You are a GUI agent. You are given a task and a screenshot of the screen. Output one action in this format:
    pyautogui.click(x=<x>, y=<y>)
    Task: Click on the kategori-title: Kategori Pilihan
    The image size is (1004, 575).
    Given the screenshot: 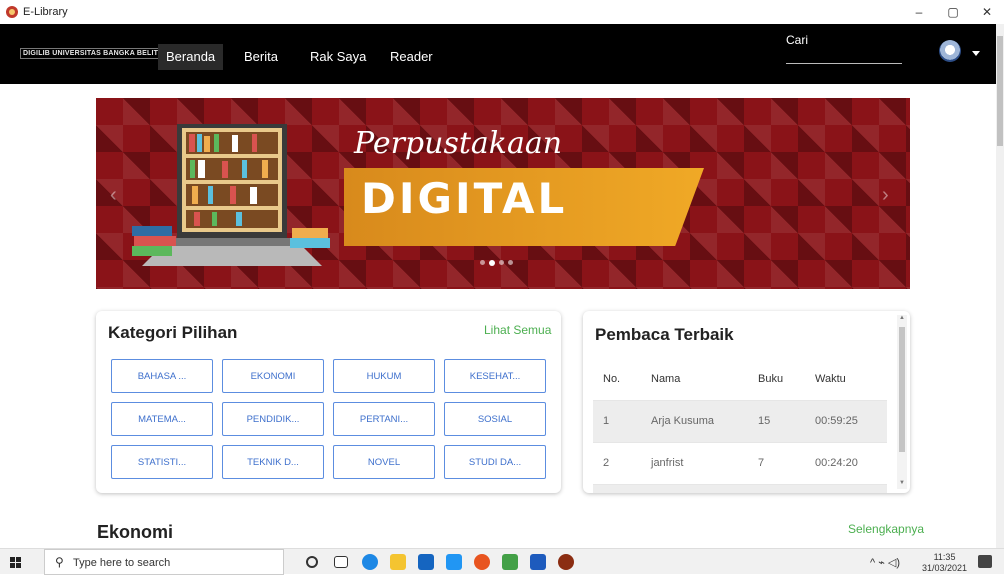 What is the action you would take?
    pyautogui.click(x=173, y=332)
    